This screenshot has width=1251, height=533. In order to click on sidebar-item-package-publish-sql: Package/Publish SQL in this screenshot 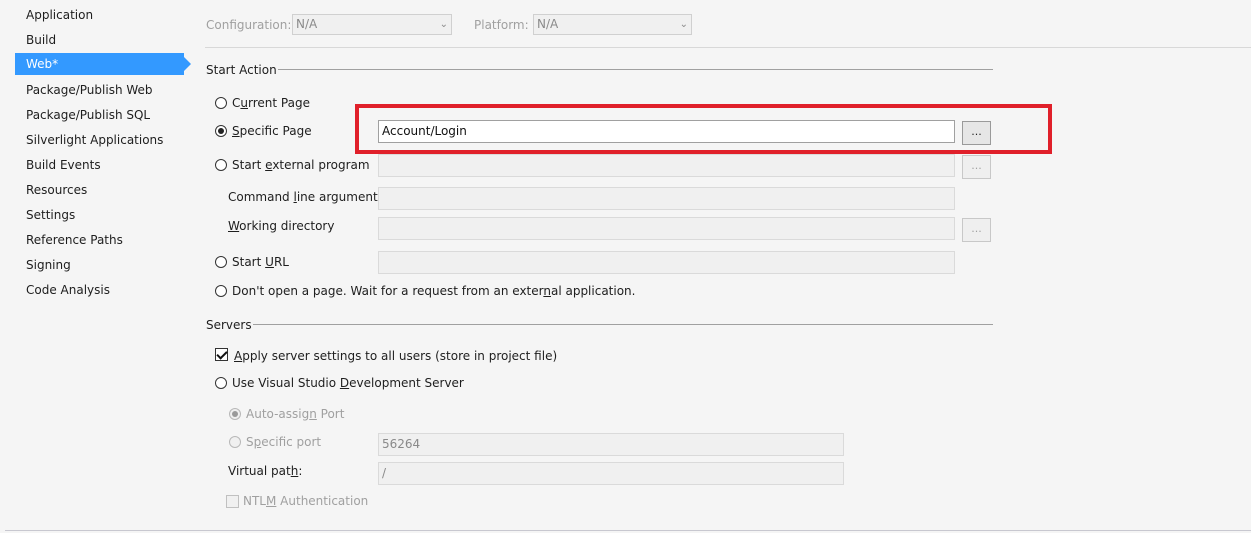, I will do `click(99, 115)`.